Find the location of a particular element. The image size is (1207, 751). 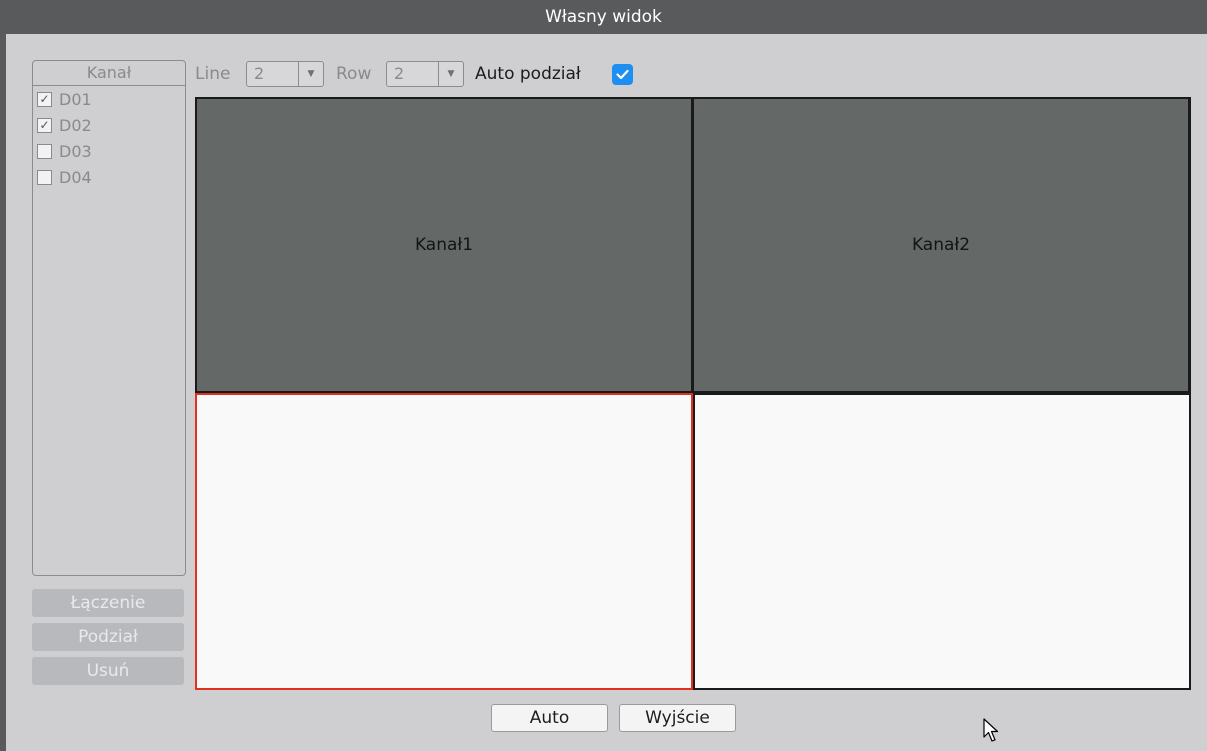

grid-cell-label: Kanał1 is located at coordinates (444, 245).